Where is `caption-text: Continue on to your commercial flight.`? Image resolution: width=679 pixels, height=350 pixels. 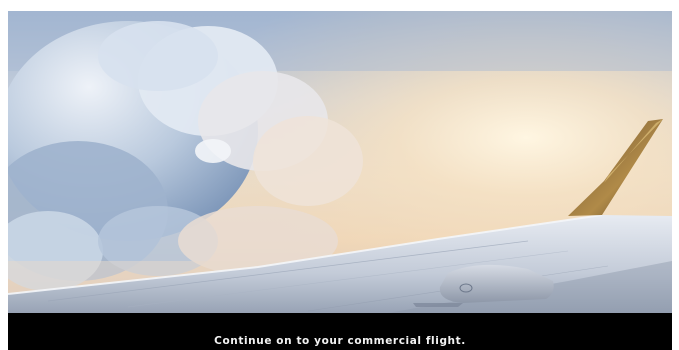
caption-text: Continue on to your commercial flight. is located at coordinates (340, 341).